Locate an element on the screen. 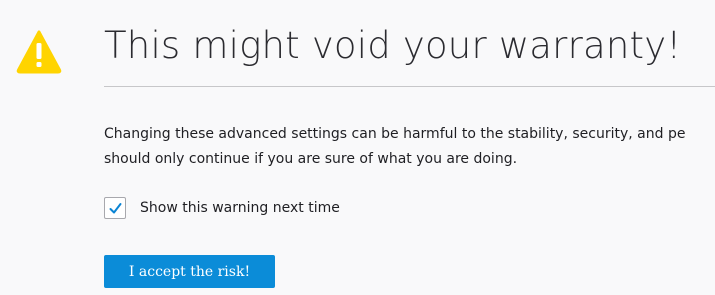 The width and height of the screenshot is (715, 295). warning-triangle-icon is located at coordinates (39, 52).